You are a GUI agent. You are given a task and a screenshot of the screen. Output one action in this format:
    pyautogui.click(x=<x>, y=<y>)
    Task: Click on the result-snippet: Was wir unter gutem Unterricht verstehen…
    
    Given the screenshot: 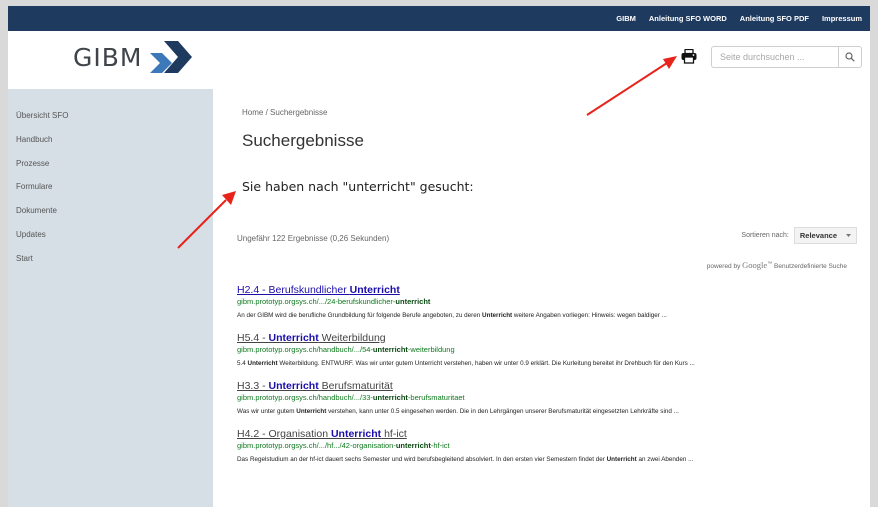 What is the action you would take?
    pyautogui.click(x=458, y=411)
    